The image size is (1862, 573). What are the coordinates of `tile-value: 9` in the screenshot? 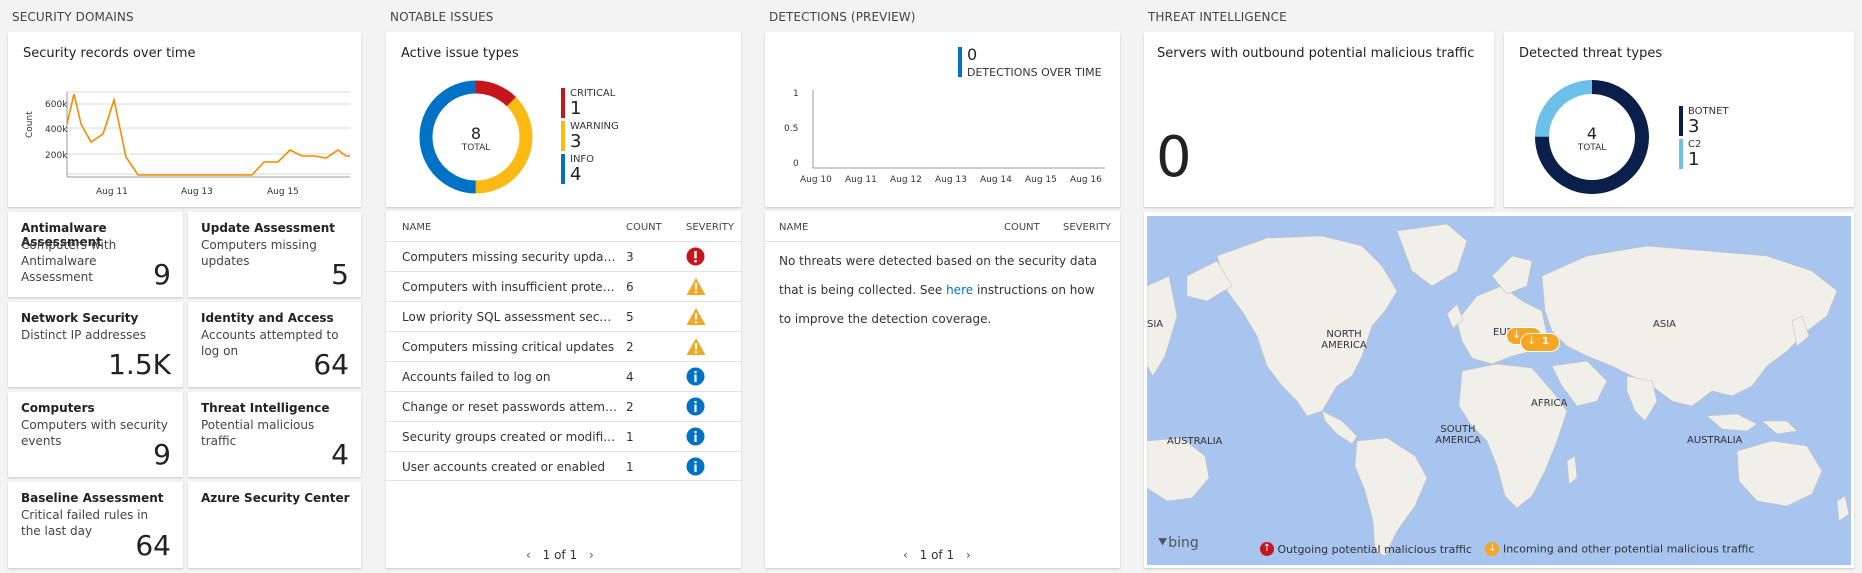 It's located at (162, 274).